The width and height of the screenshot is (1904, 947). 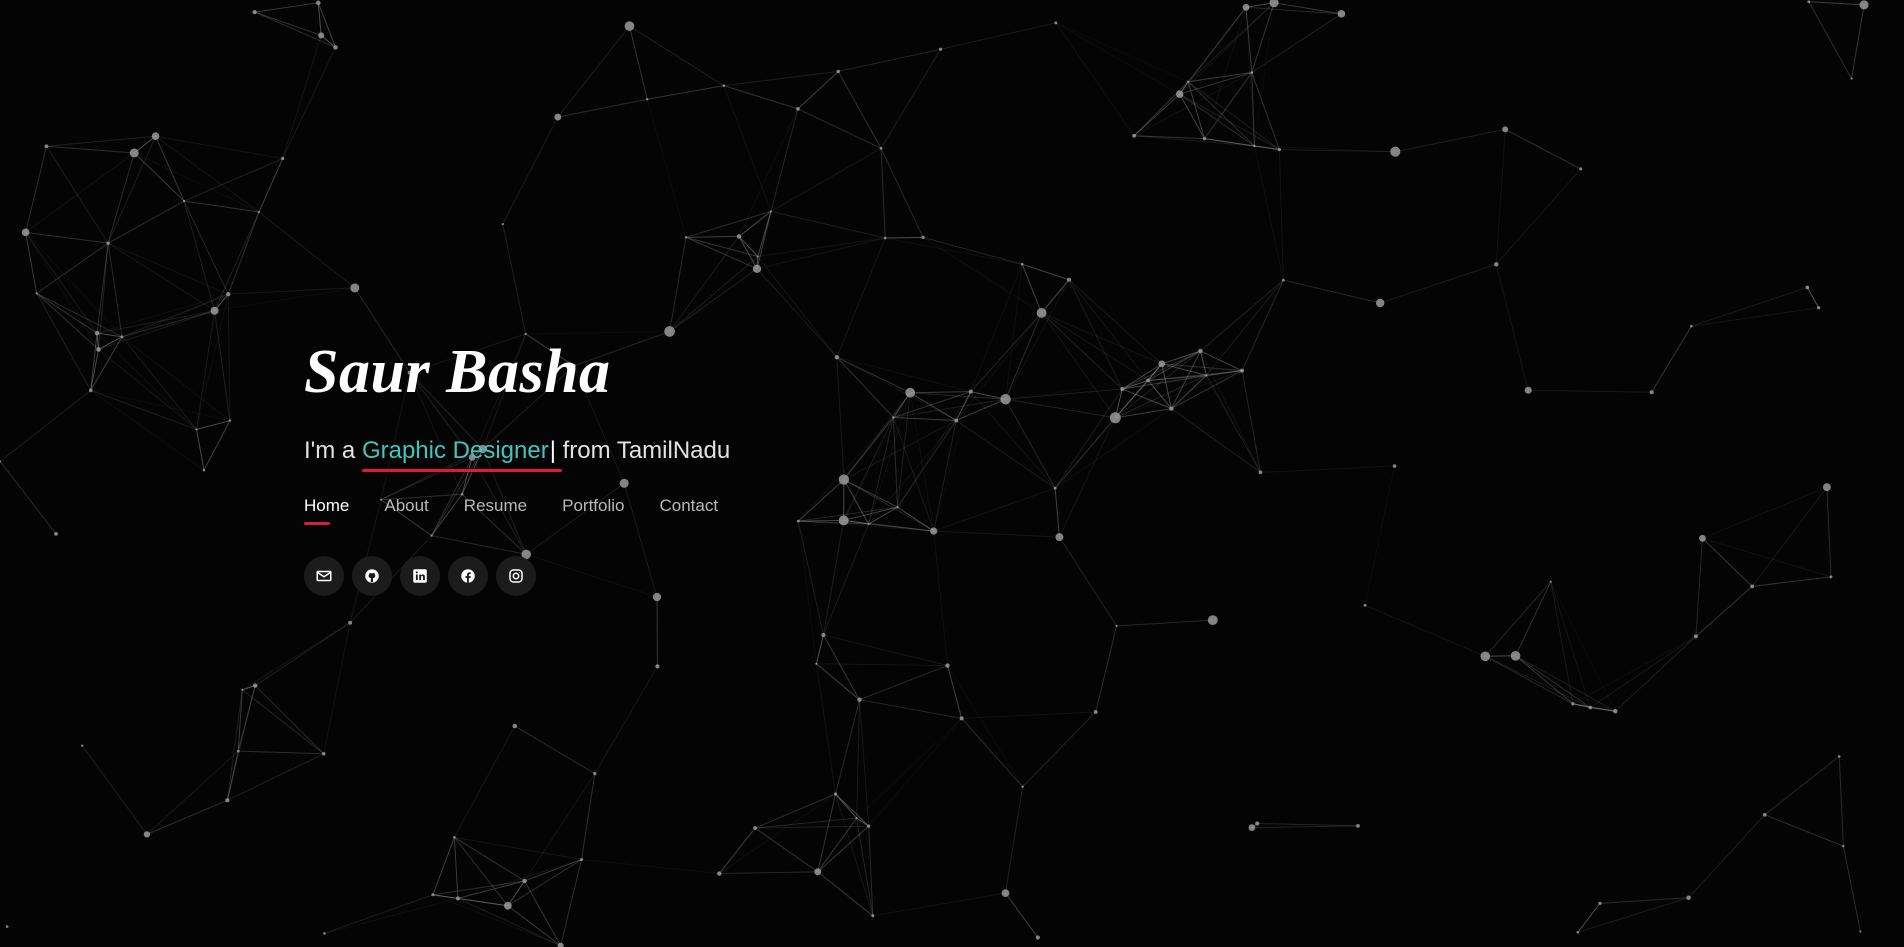 What do you see at coordinates (688, 506) in the screenshot?
I see `nav-contact-link: Contact` at bounding box center [688, 506].